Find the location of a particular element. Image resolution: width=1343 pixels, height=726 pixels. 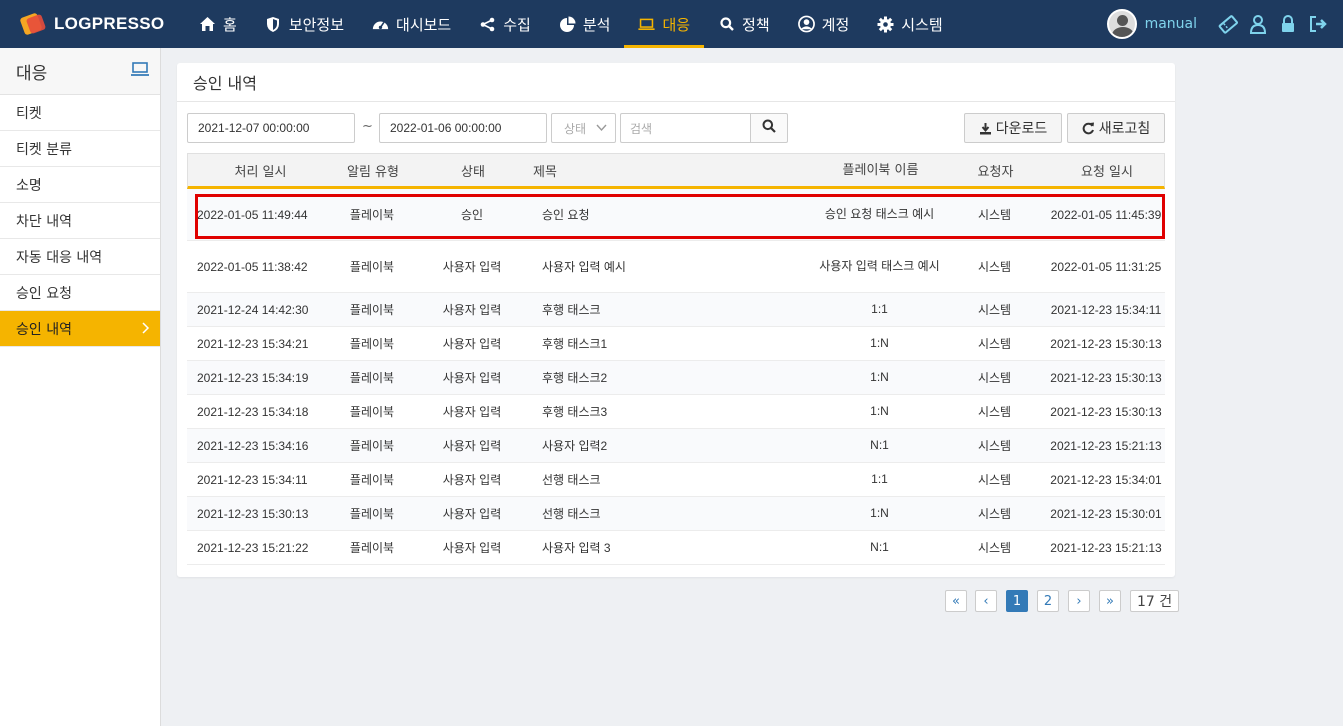

user-circle-icon is located at coordinates (806, 24).